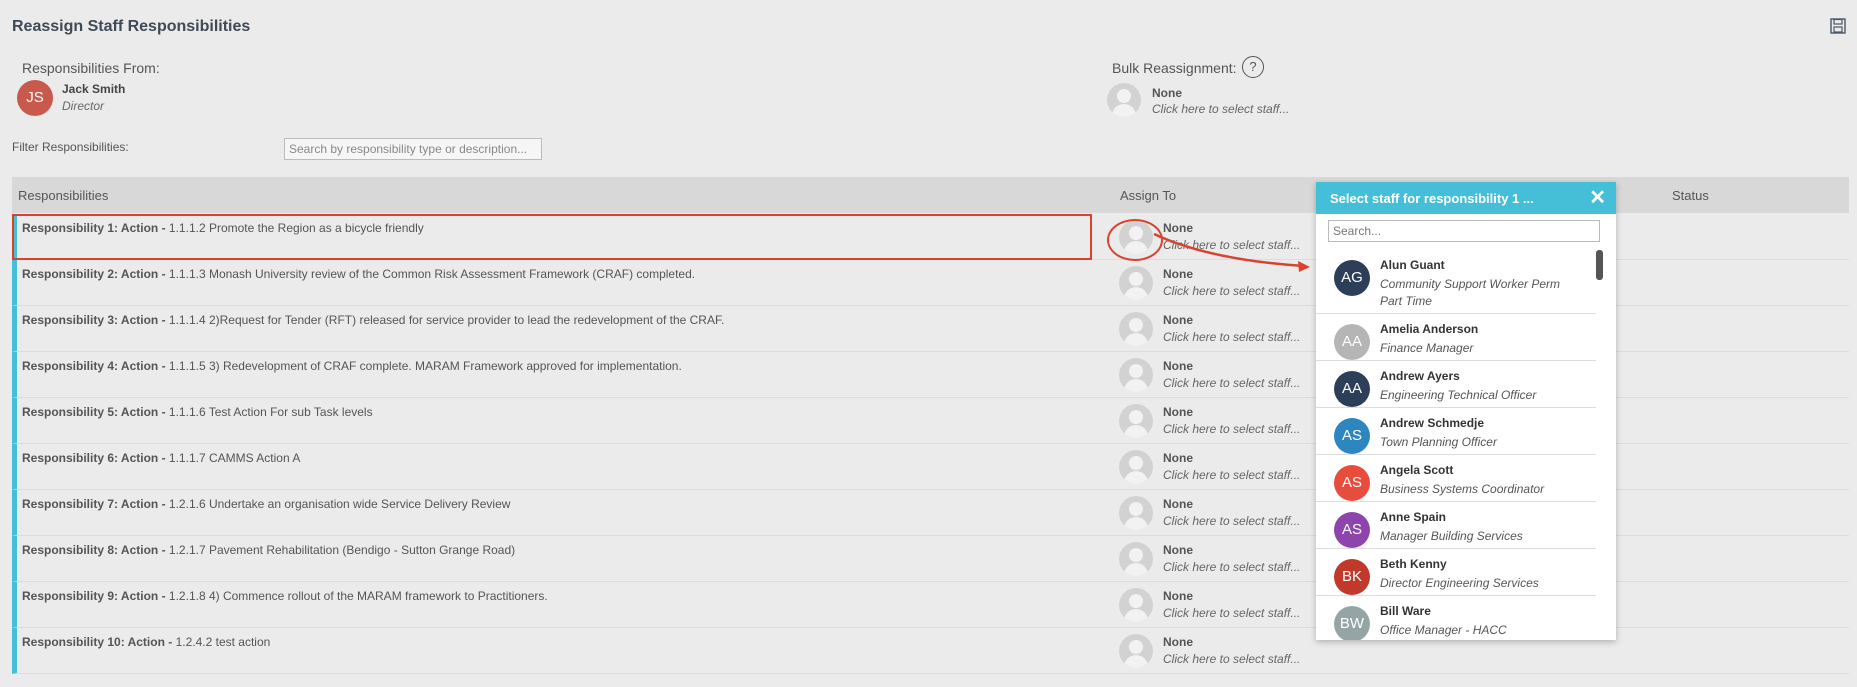 The width and height of the screenshot is (1857, 687). What do you see at coordinates (91, 68) in the screenshot?
I see `responsibilities-from-label: Responsibilities From:` at bounding box center [91, 68].